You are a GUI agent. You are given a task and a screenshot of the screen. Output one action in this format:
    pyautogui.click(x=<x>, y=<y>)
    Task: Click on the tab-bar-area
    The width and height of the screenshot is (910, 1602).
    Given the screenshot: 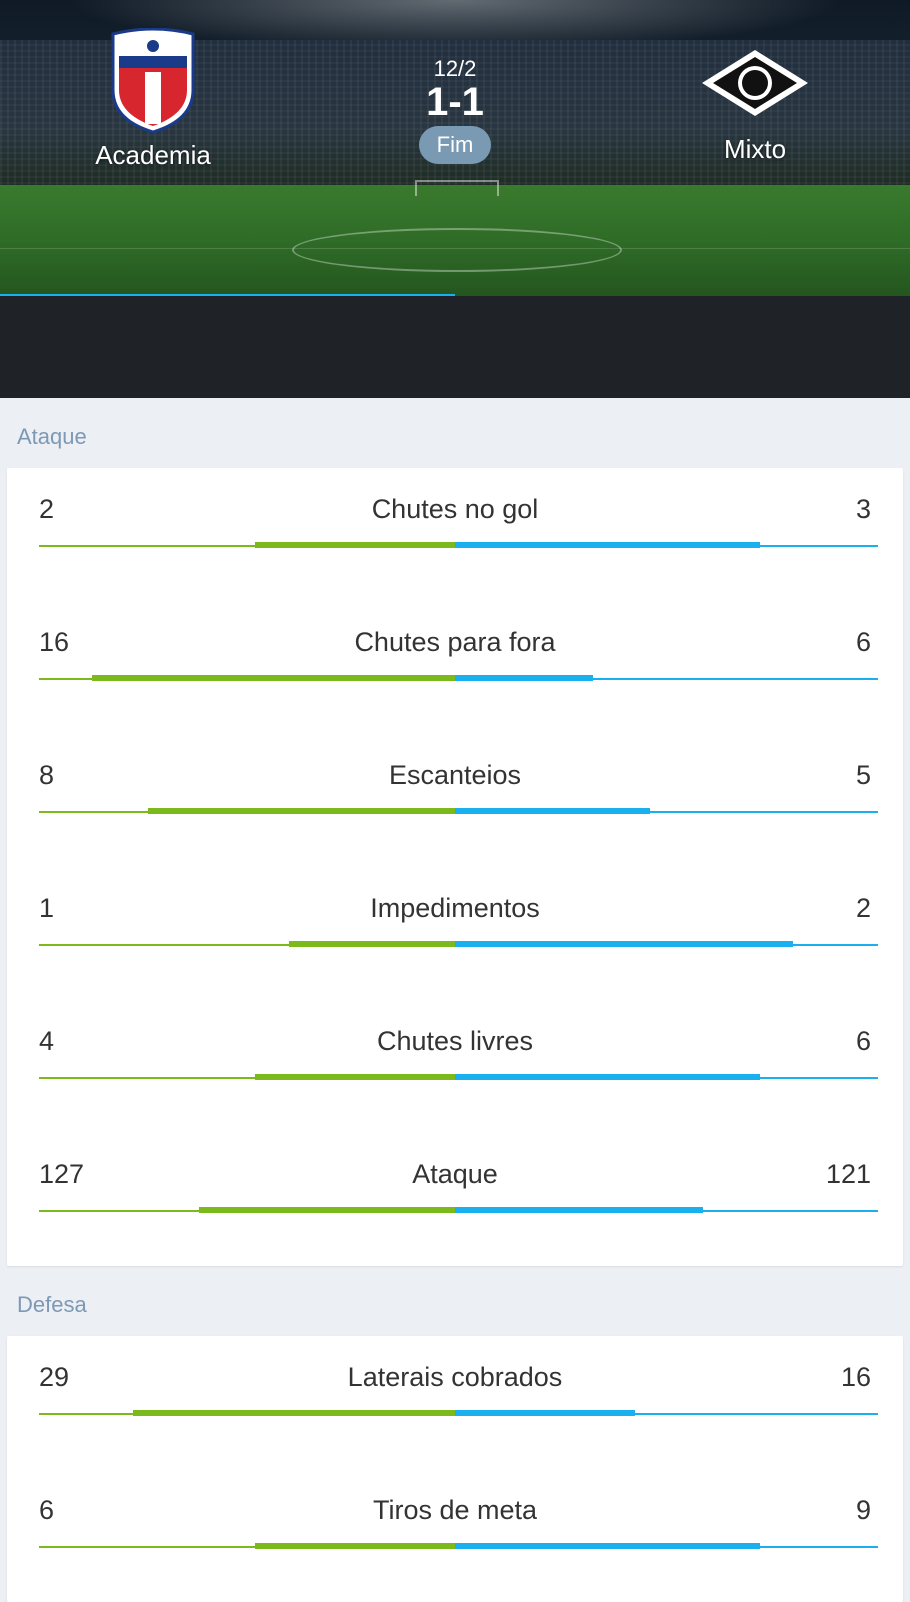 What is the action you would take?
    pyautogui.click(x=455, y=347)
    